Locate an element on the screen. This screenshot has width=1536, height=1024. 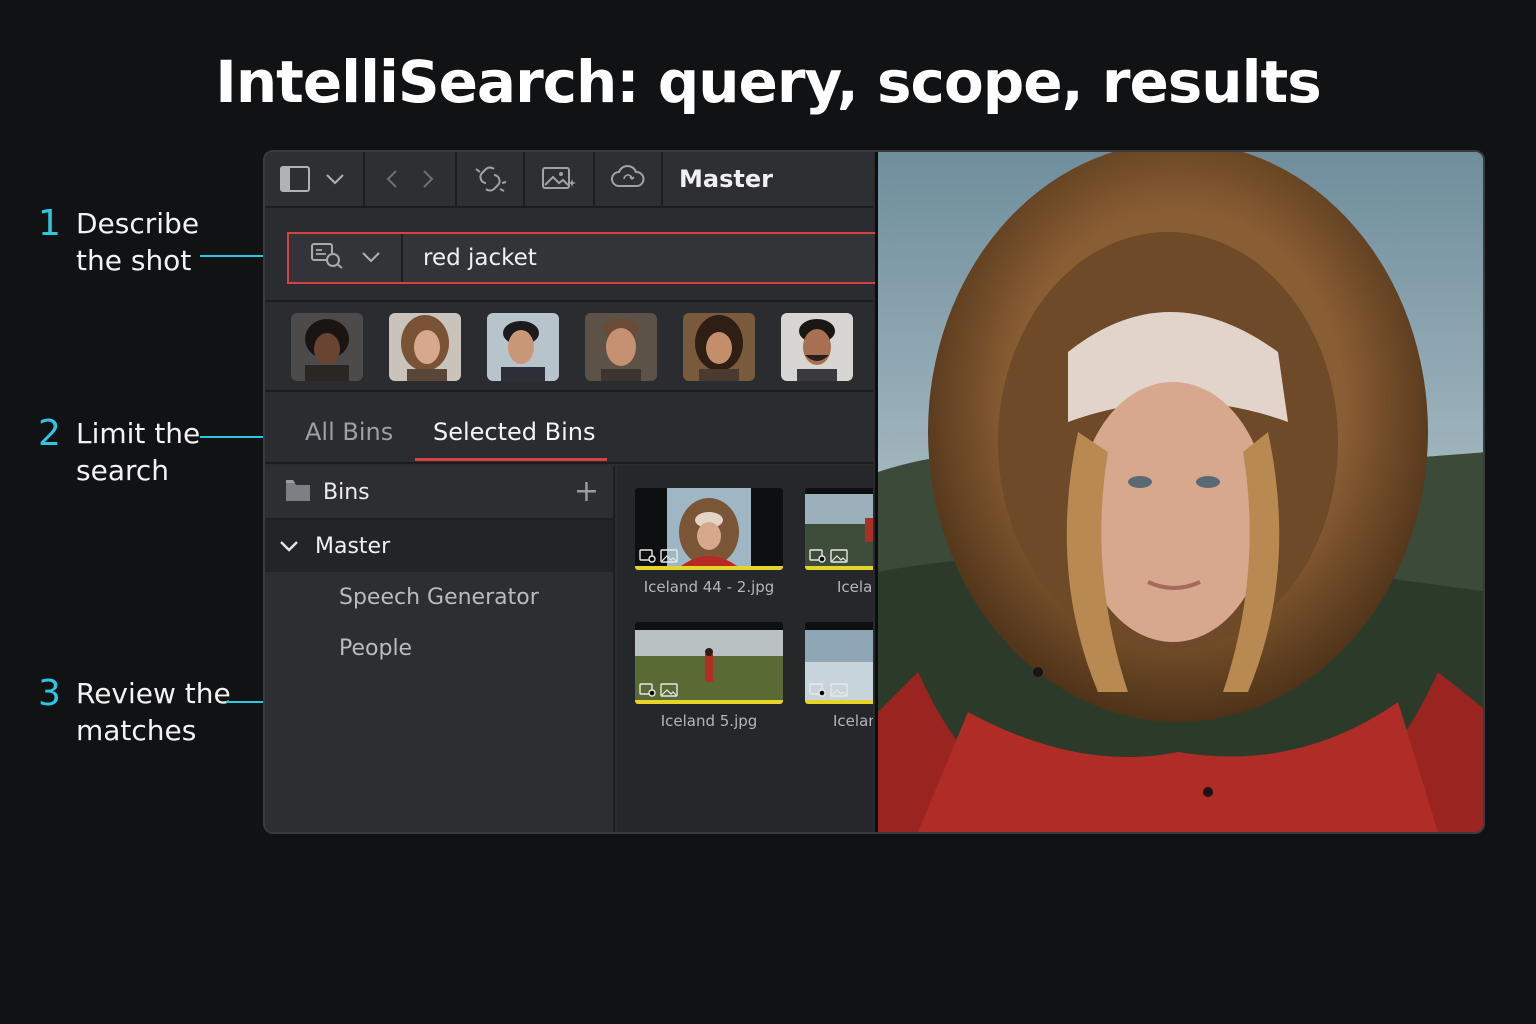
people-filter-row is located at coordinates (569, 348).